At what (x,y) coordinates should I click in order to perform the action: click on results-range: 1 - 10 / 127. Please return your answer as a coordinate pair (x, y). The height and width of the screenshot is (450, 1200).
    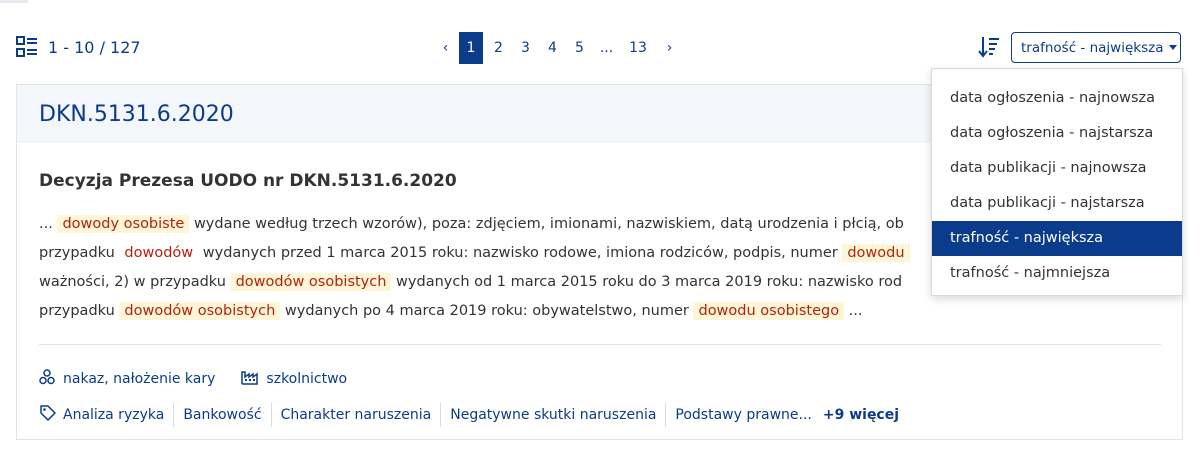
    Looking at the image, I should click on (94, 47).